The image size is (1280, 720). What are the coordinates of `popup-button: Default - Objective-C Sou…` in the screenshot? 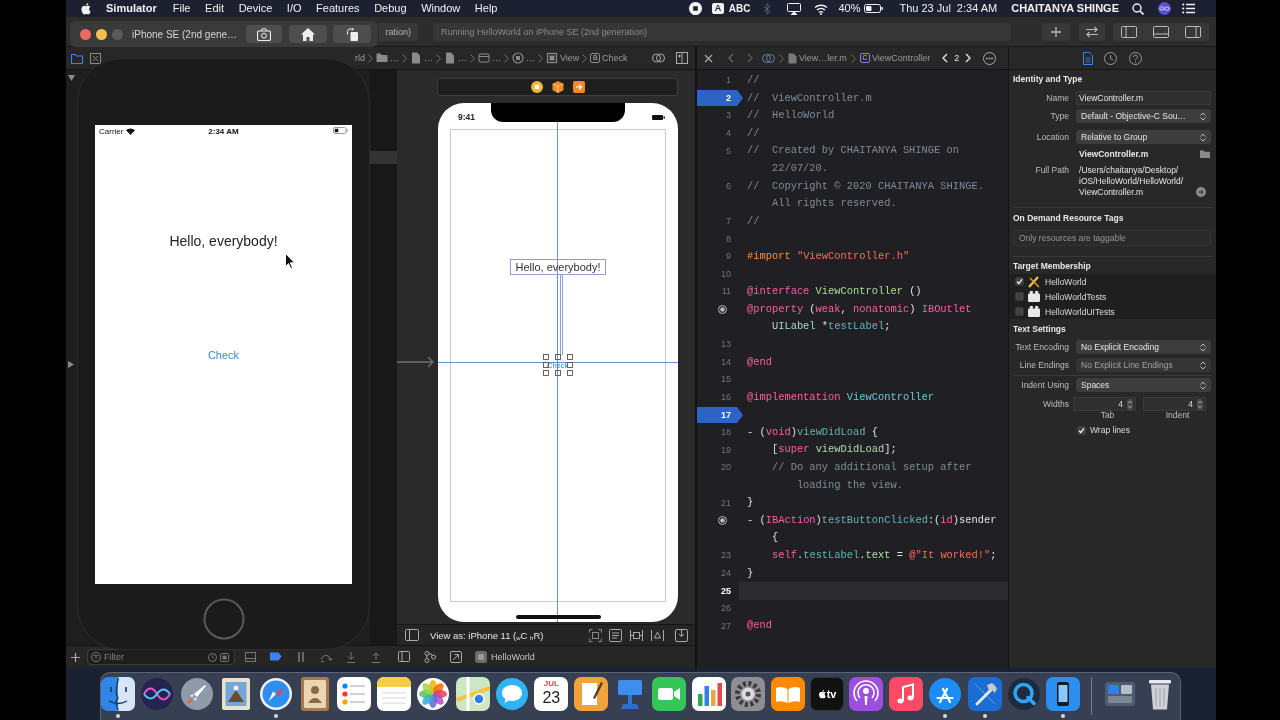 It's located at (1143, 116).